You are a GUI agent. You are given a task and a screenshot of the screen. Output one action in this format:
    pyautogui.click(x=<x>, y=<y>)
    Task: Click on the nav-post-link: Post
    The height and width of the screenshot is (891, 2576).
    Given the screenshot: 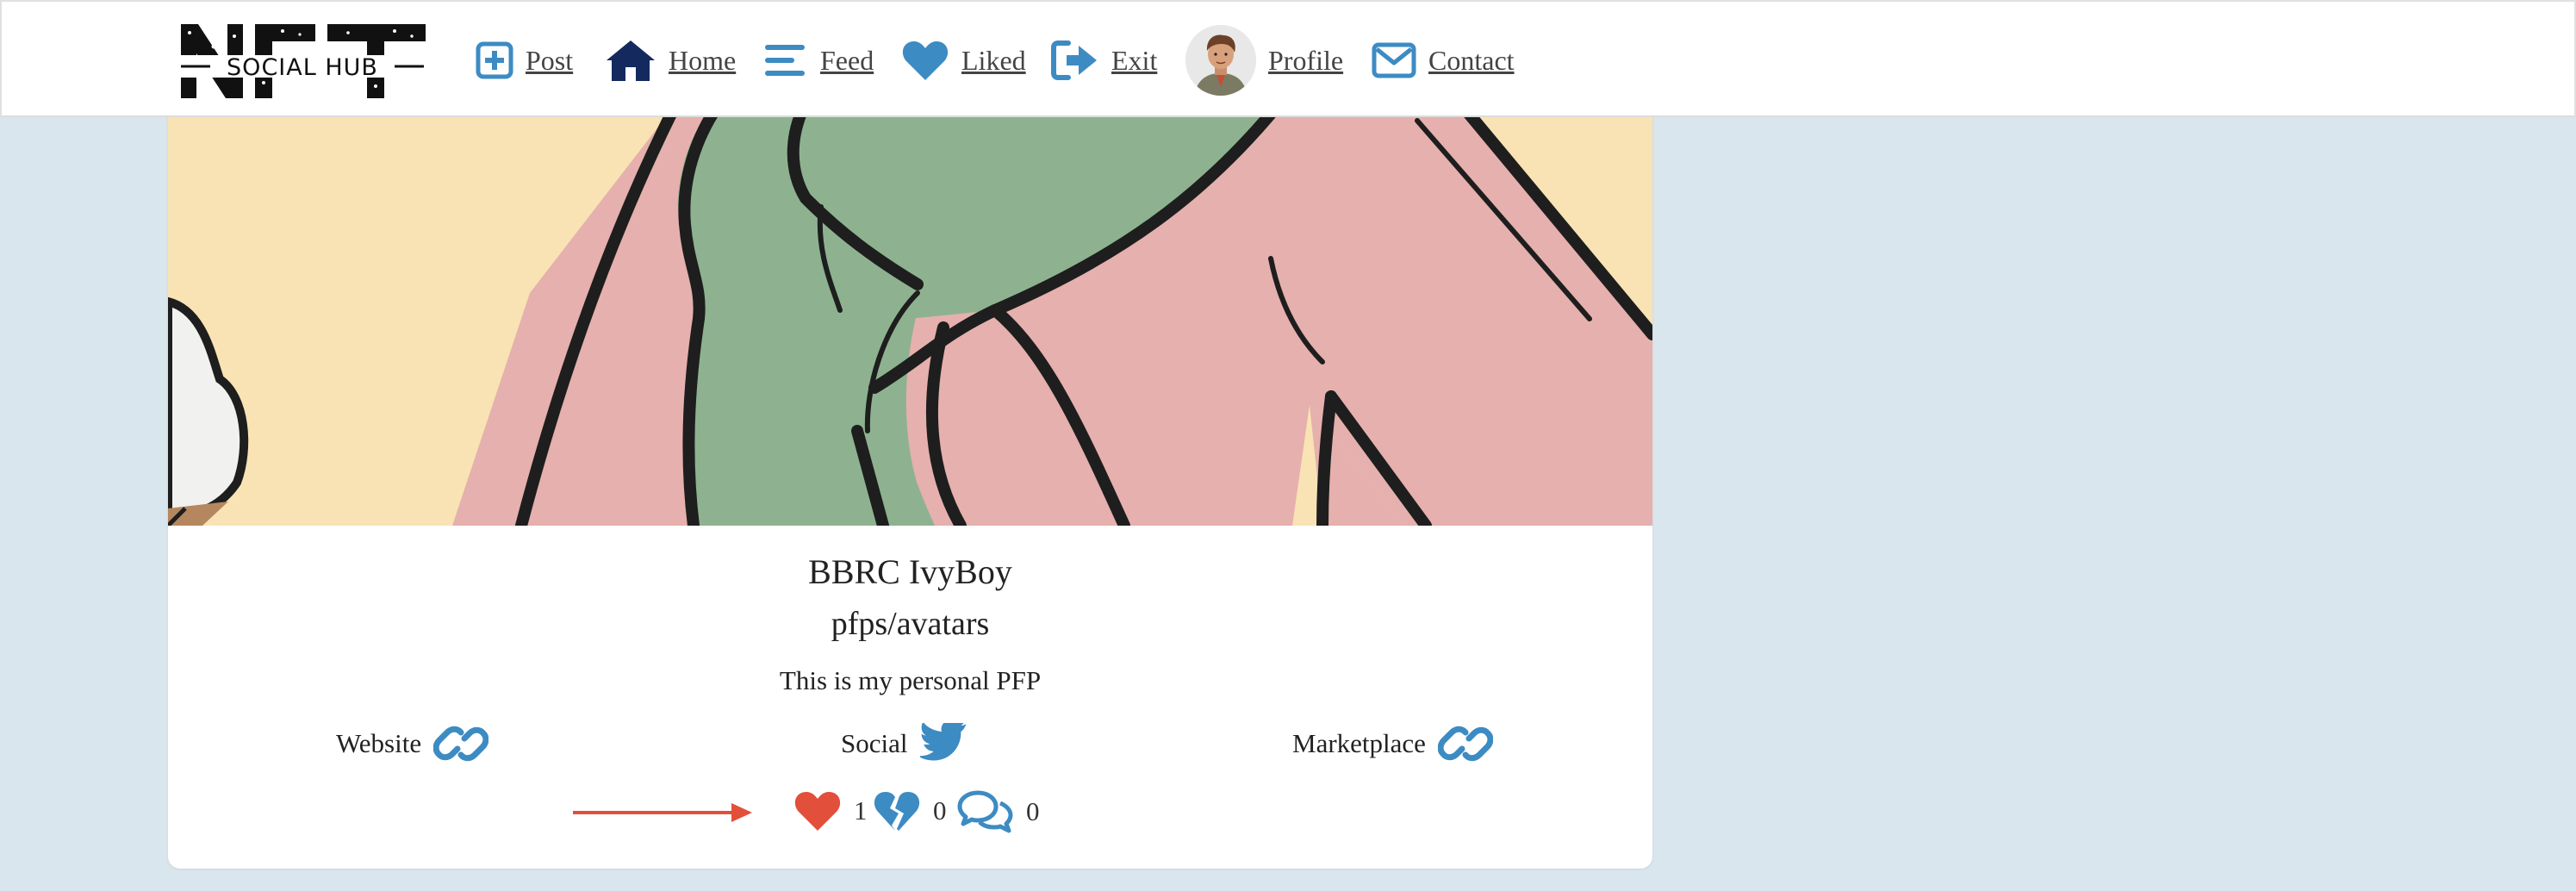 What is the action you would take?
    pyautogui.click(x=525, y=60)
    